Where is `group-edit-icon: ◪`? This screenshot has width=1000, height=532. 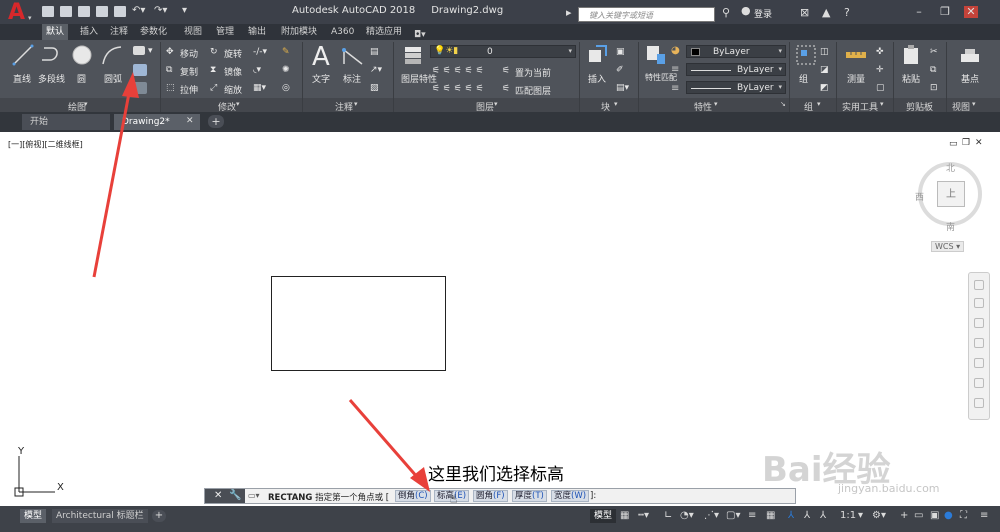 group-edit-icon: ◪ is located at coordinates (824, 70).